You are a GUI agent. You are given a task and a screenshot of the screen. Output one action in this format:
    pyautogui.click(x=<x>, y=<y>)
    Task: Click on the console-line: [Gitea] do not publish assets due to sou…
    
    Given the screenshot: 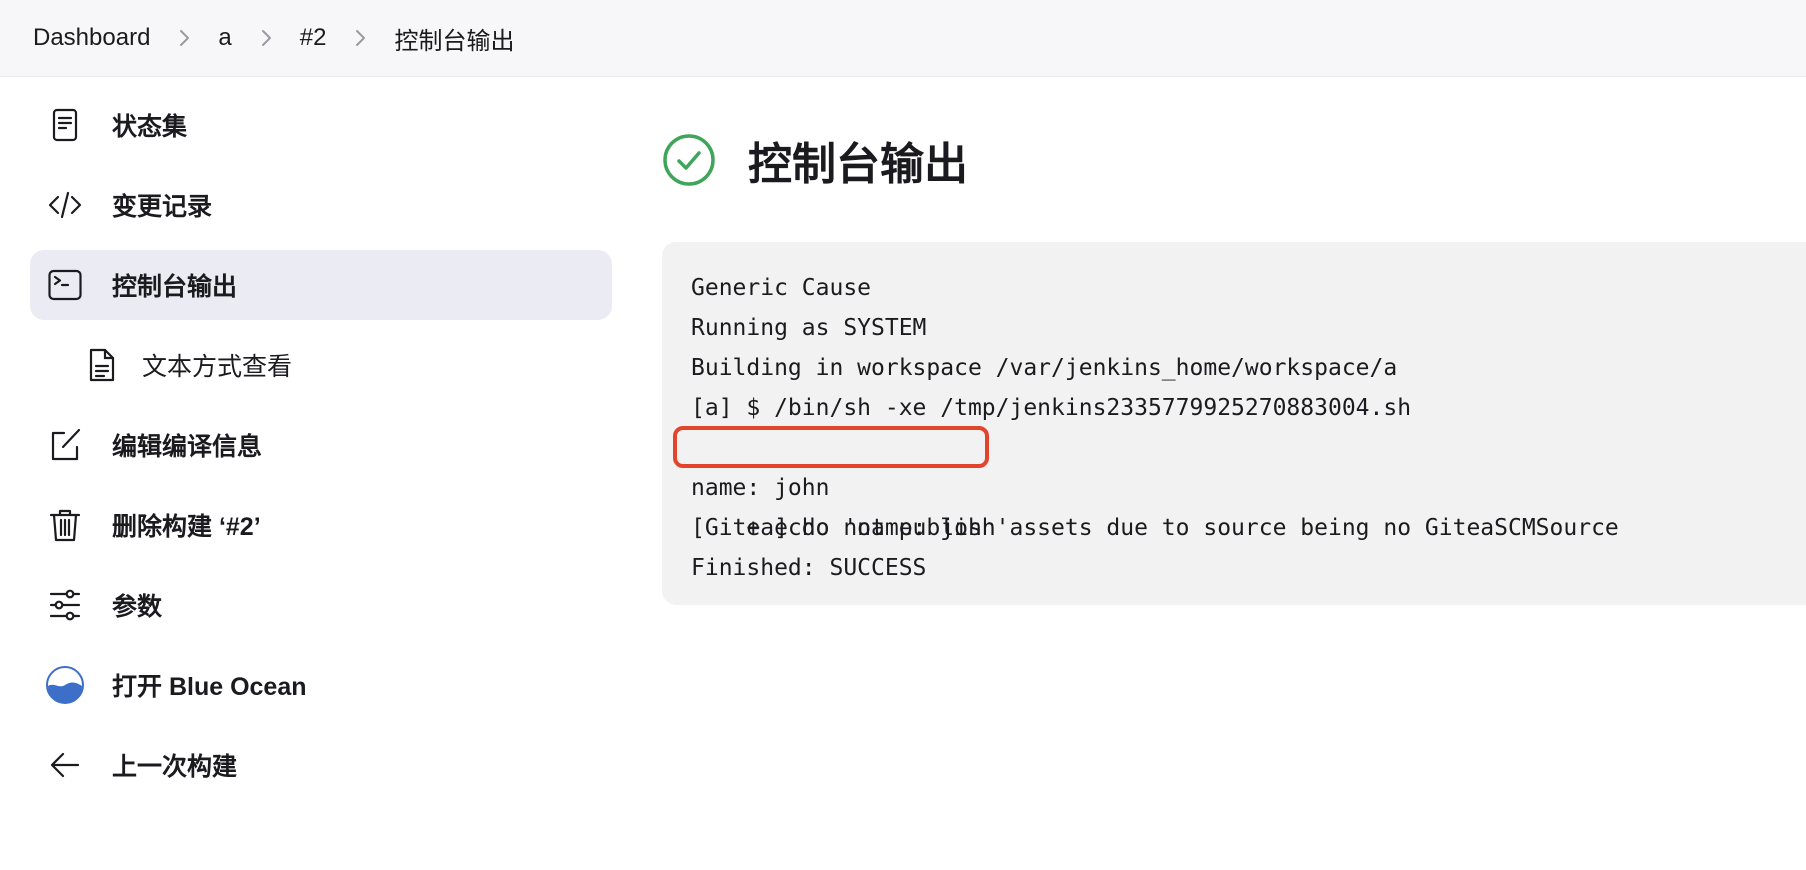 What is the action you would take?
    pyautogui.click(x=1155, y=528)
    